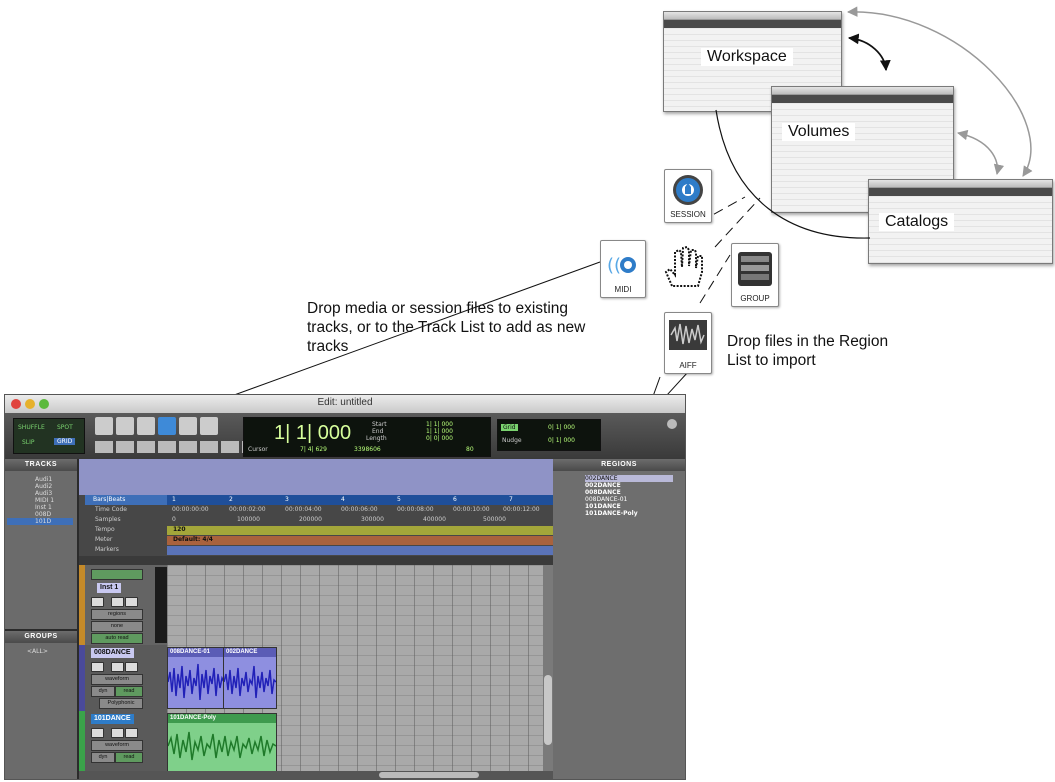  Describe the element at coordinates (287, 499) in the screenshot. I see `bar-tick: 3` at that location.